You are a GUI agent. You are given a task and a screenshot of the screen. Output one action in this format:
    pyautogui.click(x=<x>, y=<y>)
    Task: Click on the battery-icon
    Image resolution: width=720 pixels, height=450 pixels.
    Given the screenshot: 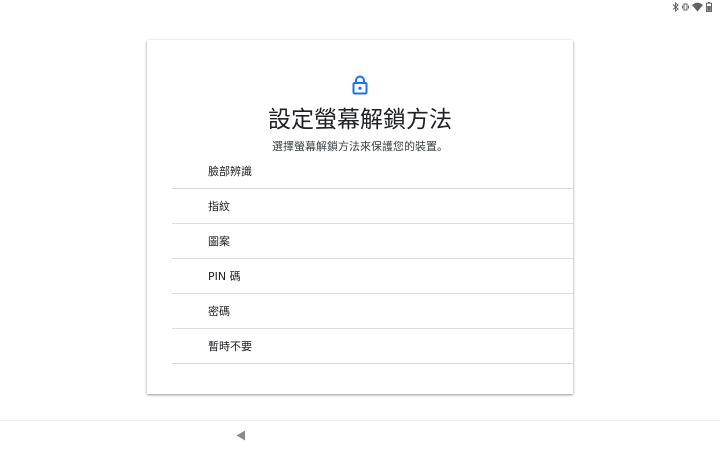 What is the action you would take?
    pyautogui.click(x=709, y=7)
    